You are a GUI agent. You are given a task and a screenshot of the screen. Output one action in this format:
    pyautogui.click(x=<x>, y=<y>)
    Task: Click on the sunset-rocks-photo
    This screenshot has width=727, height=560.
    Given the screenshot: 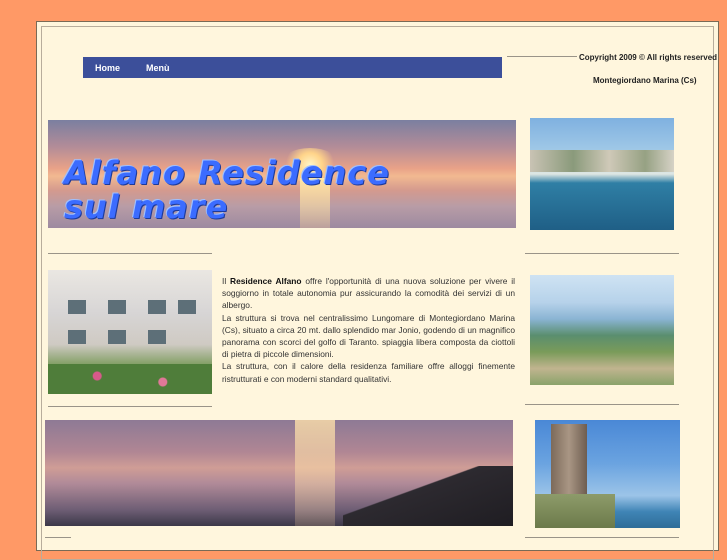 What is the action you would take?
    pyautogui.click(x=279, y=473)
    